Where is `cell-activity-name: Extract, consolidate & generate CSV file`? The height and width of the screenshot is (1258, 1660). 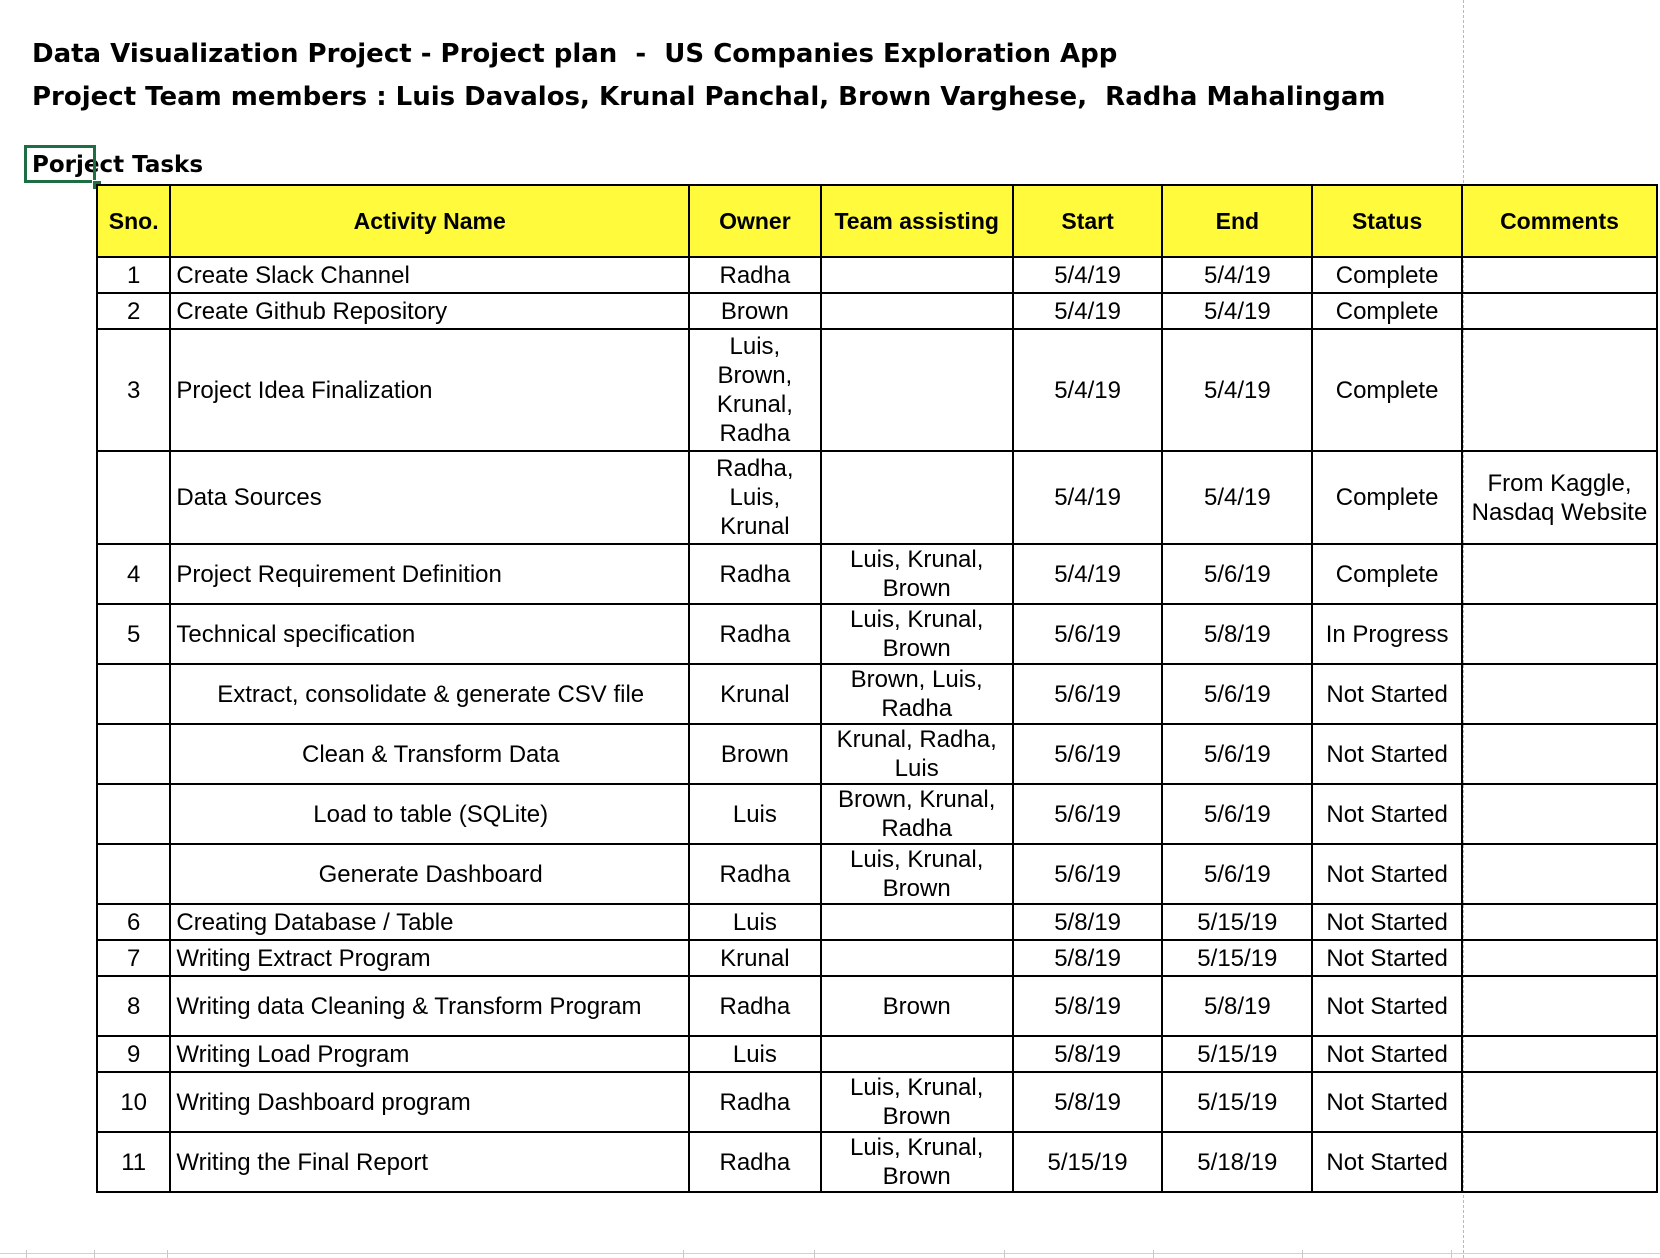
cell-activity-name: Extract, consolidate & generate CSV file is located at coordinates (430, 694).